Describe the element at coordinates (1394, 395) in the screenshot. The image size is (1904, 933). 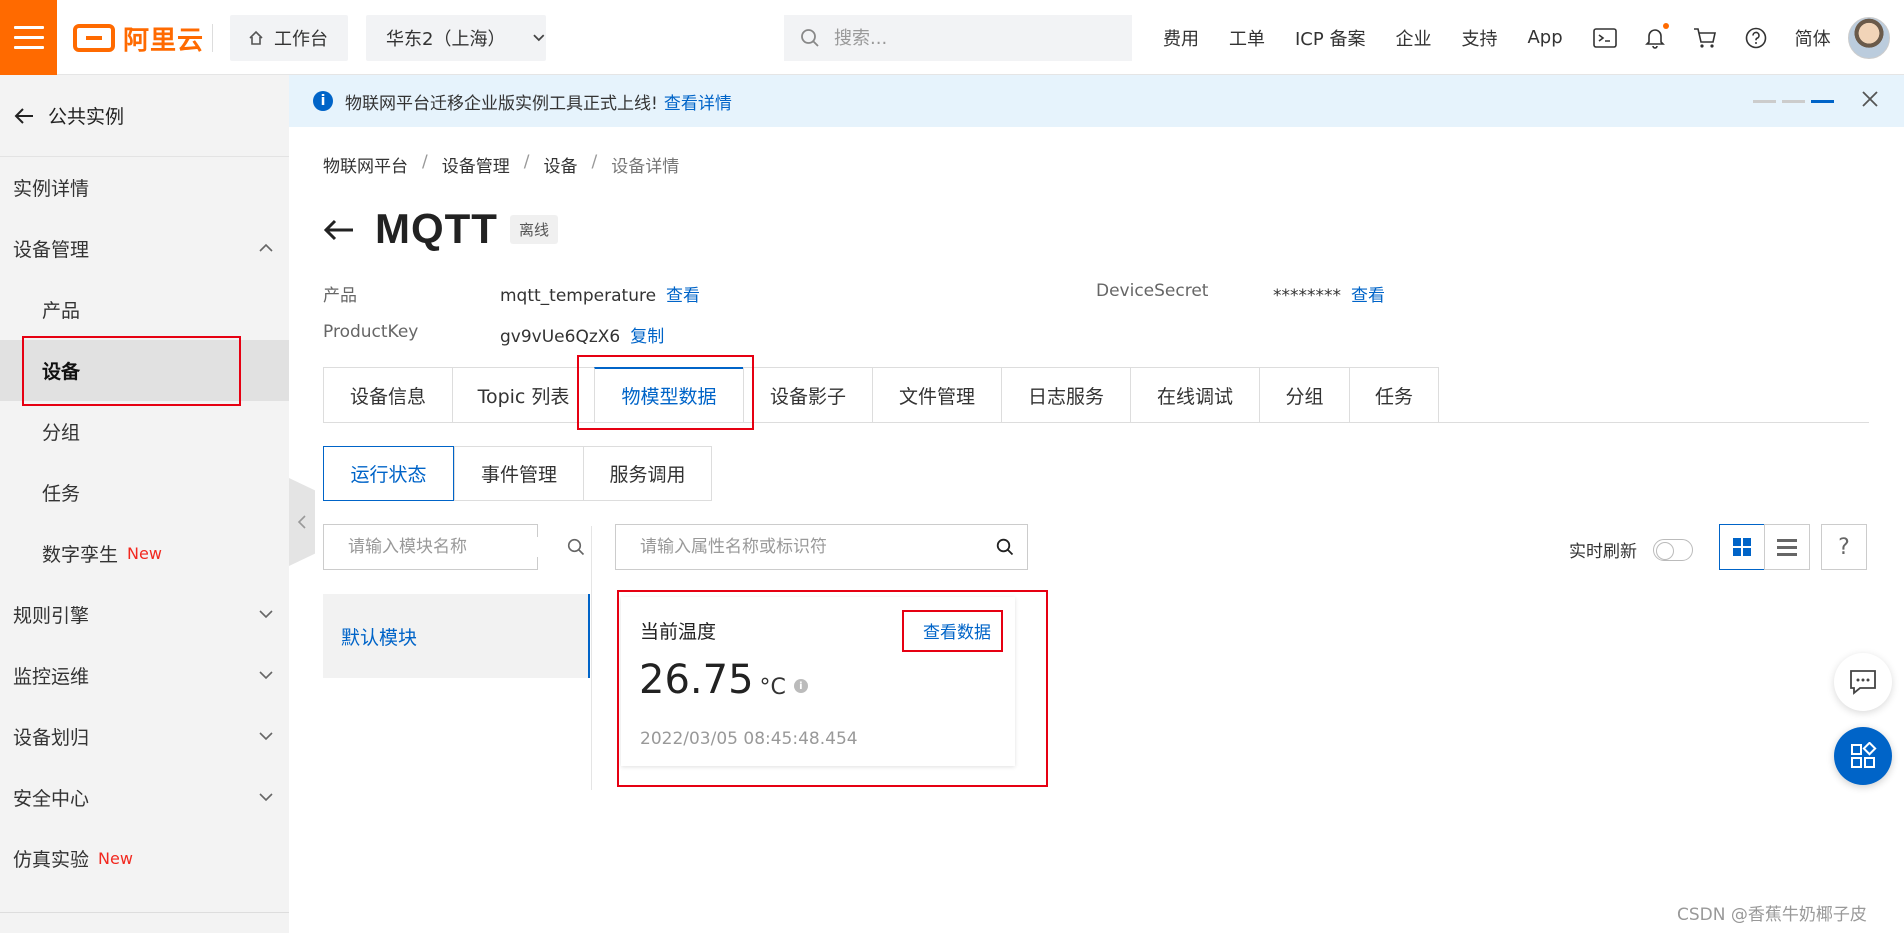
I see `tab-jobs: 任务` at that location.